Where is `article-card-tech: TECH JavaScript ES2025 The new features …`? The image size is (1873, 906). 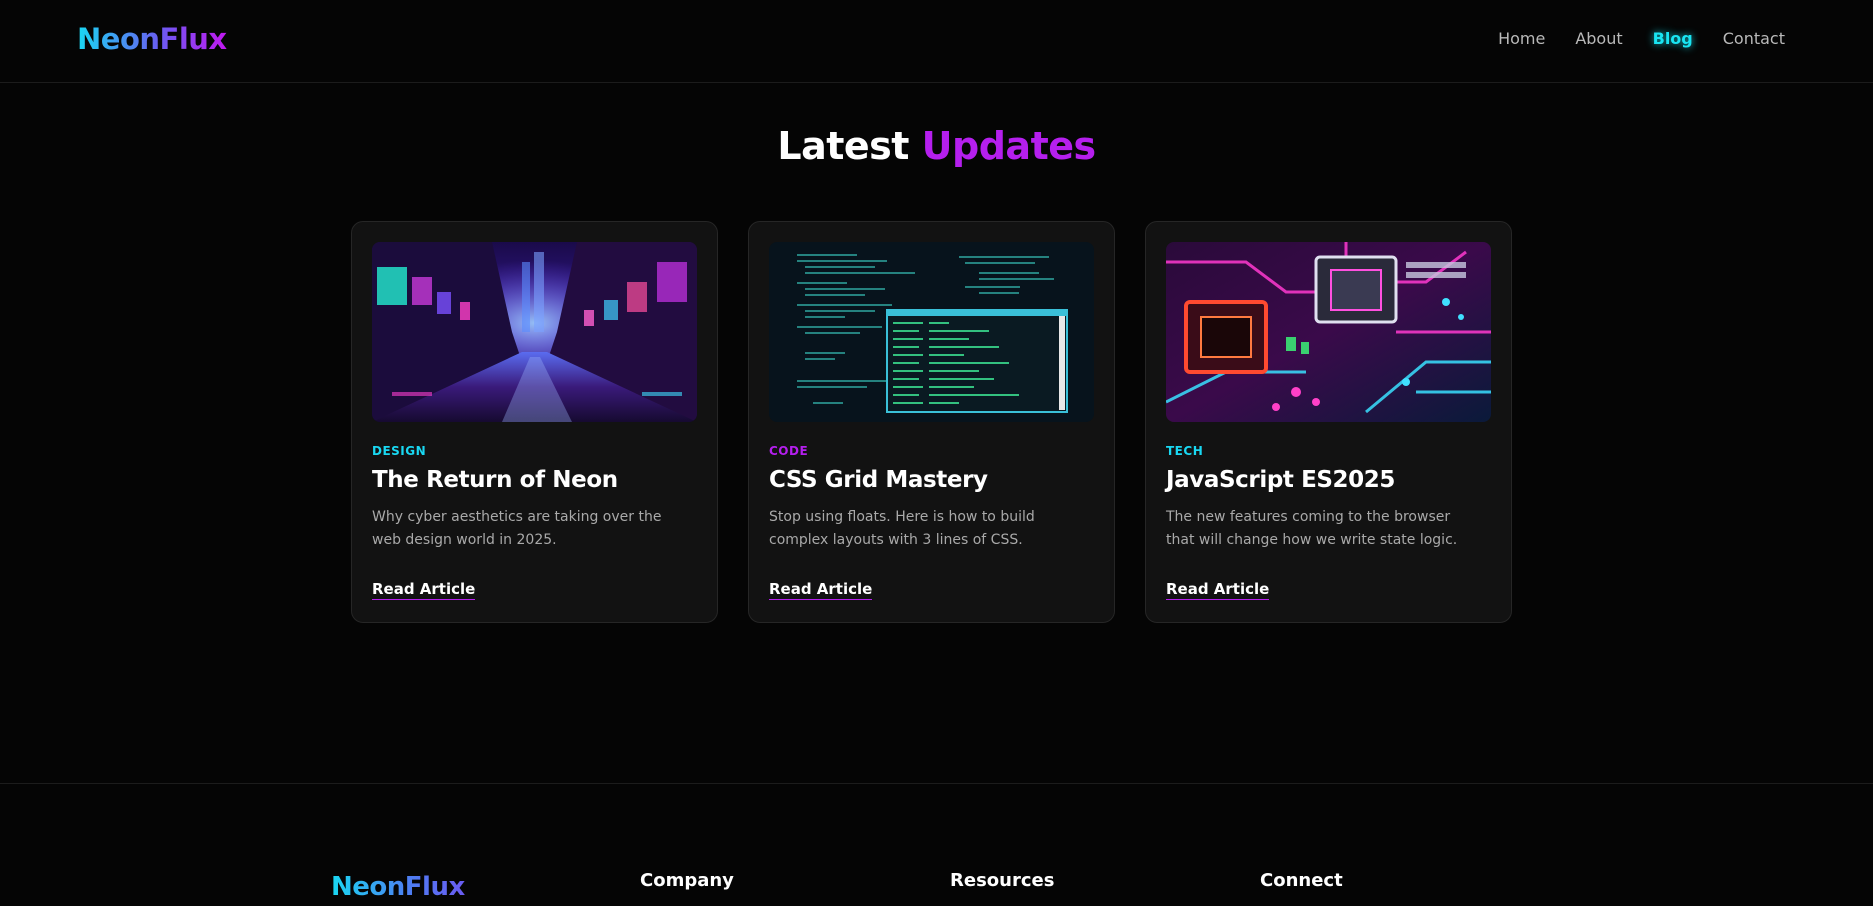
article-card-tech: TECH JavaScript ES2025 The new features … is located at coordinates (1328, 422).